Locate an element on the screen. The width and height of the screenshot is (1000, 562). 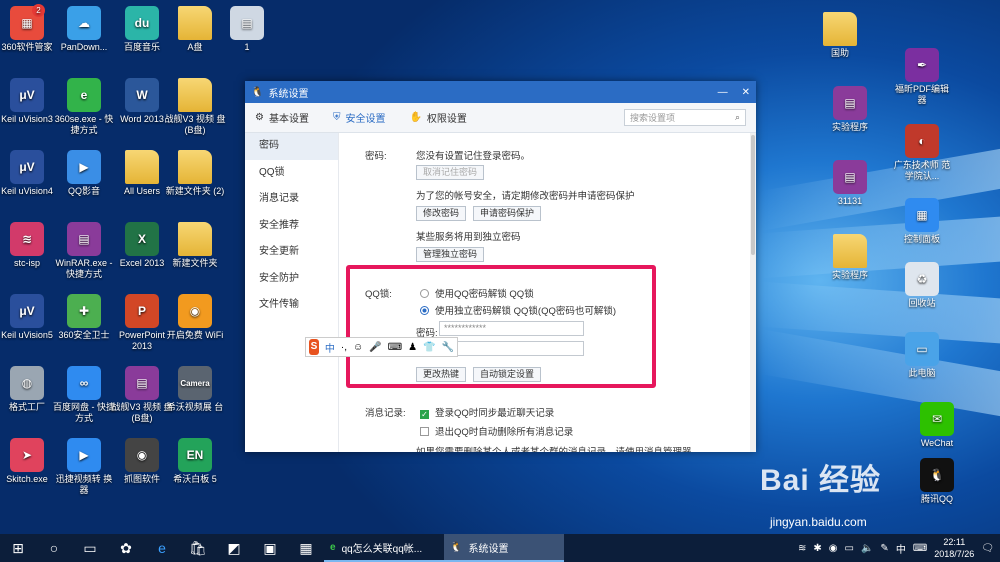
battery-icon: ▭ is located at coordinates (849, 548).